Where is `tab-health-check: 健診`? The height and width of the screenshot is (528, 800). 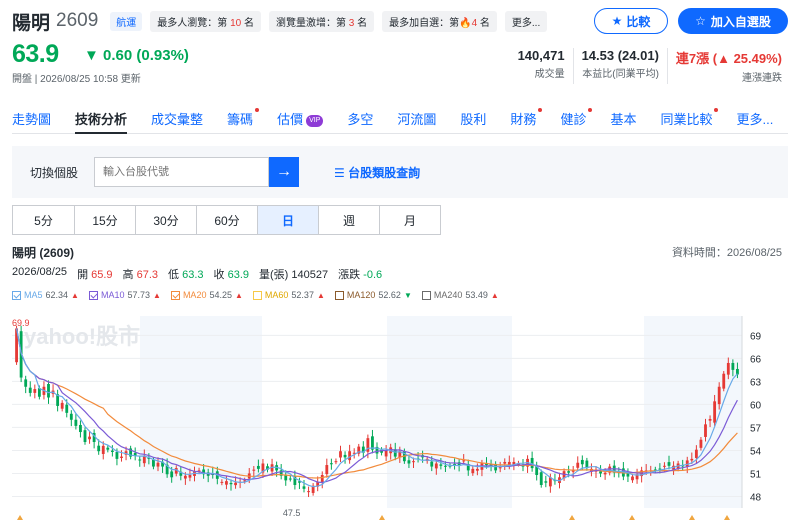
tab-health-check: 健診 is located at coordinates (576, 121).